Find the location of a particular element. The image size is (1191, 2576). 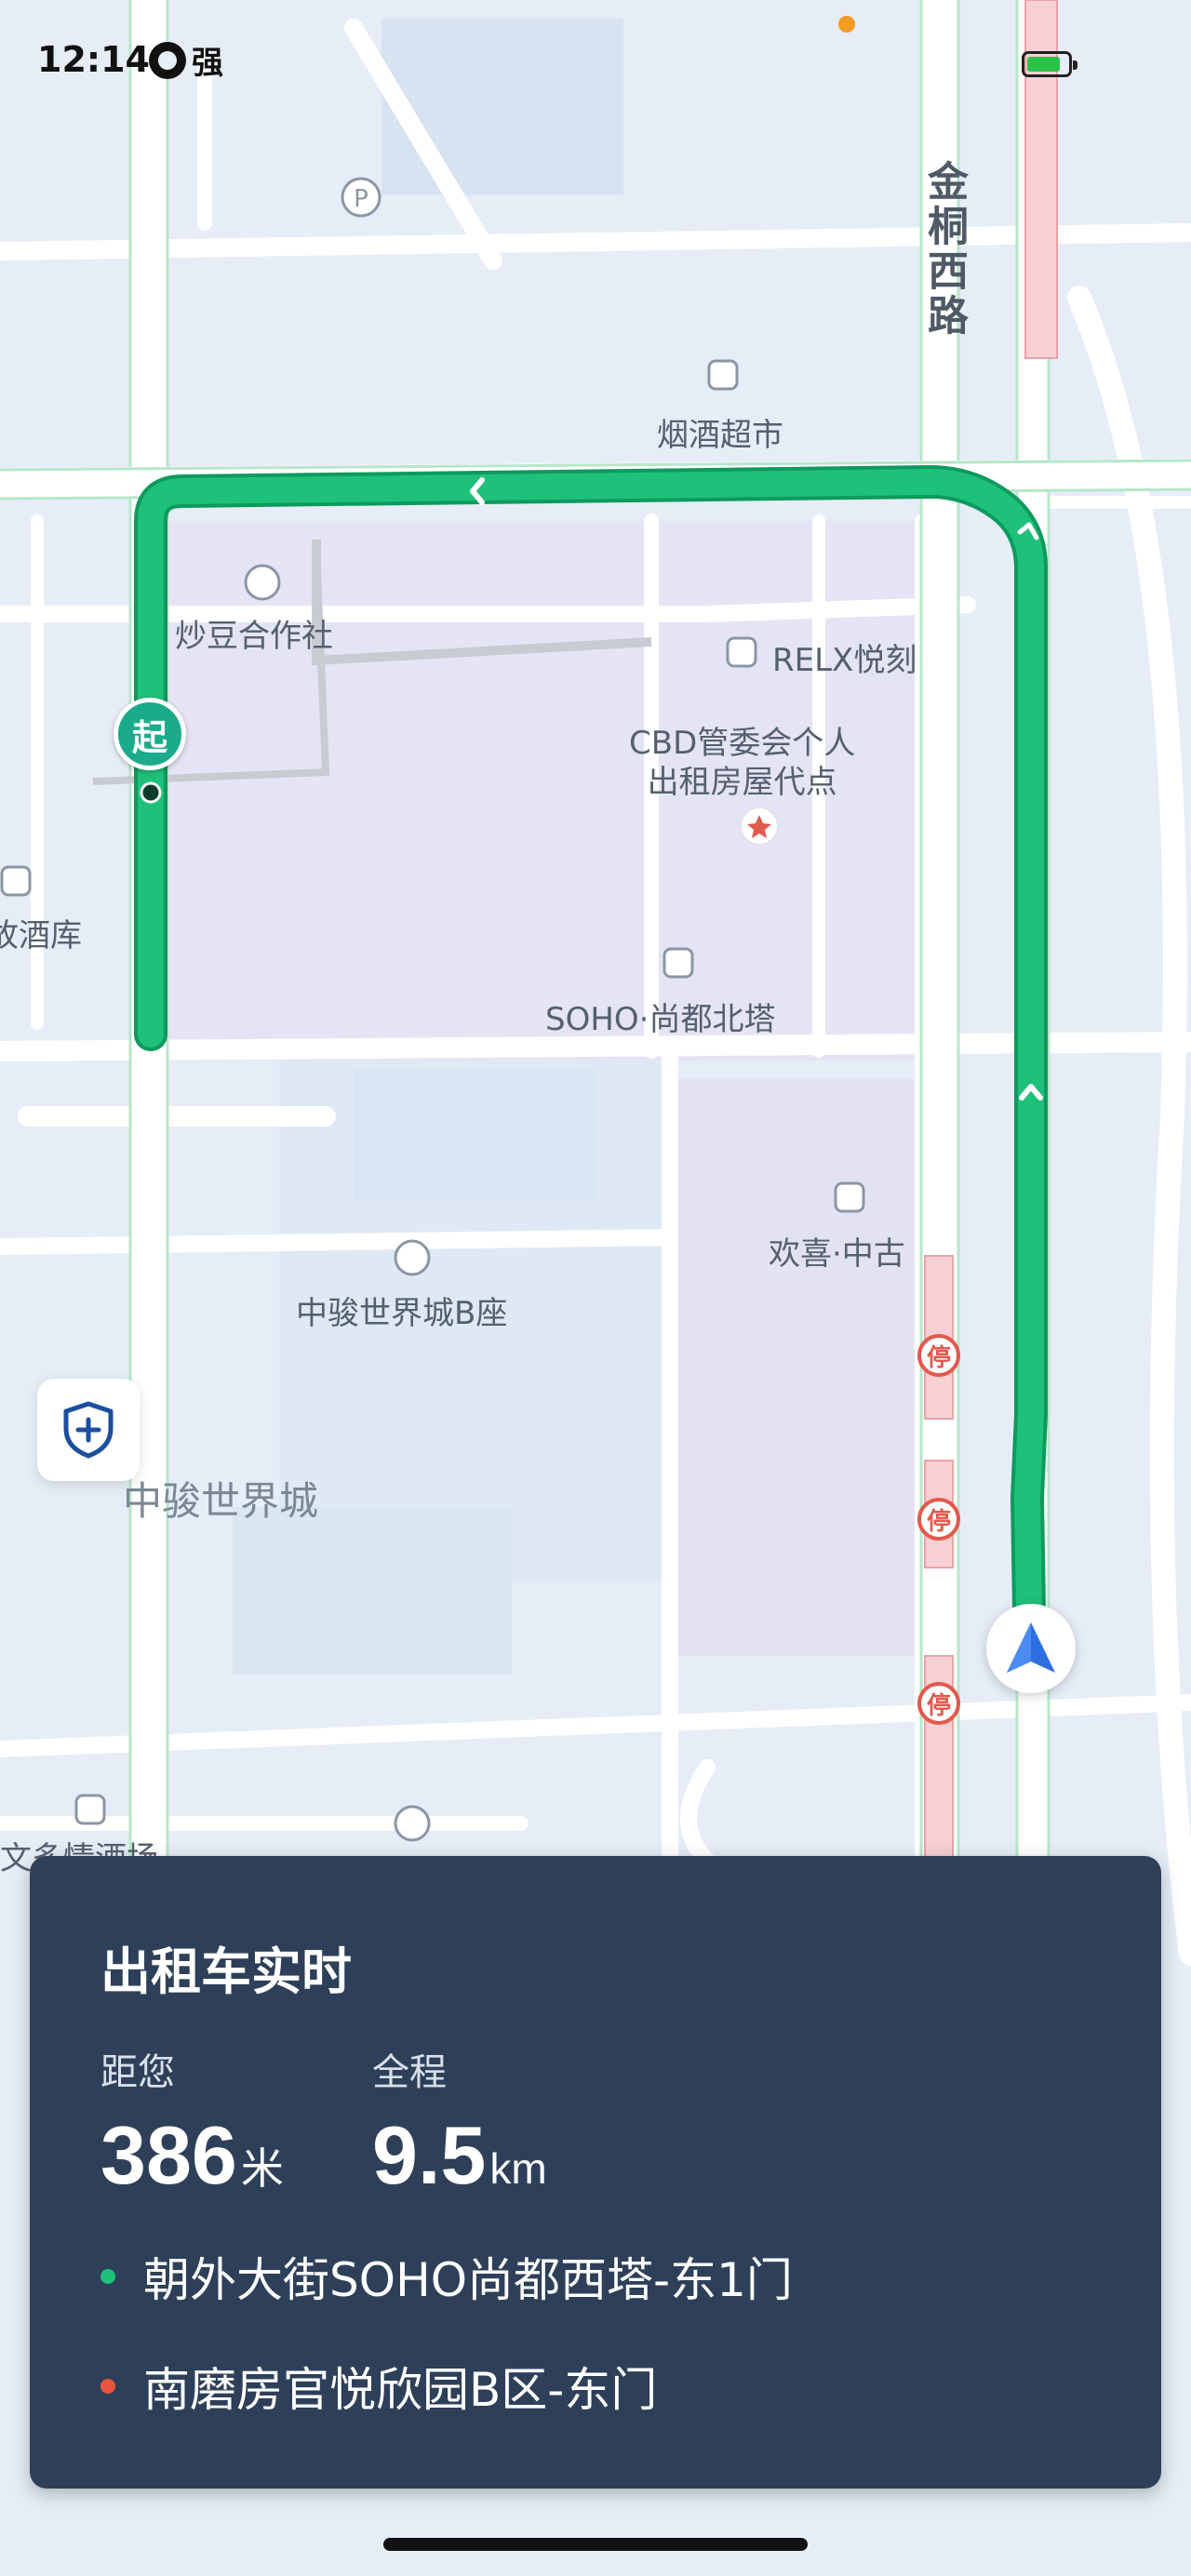

signal-icon is located at coordinates (167, 60).